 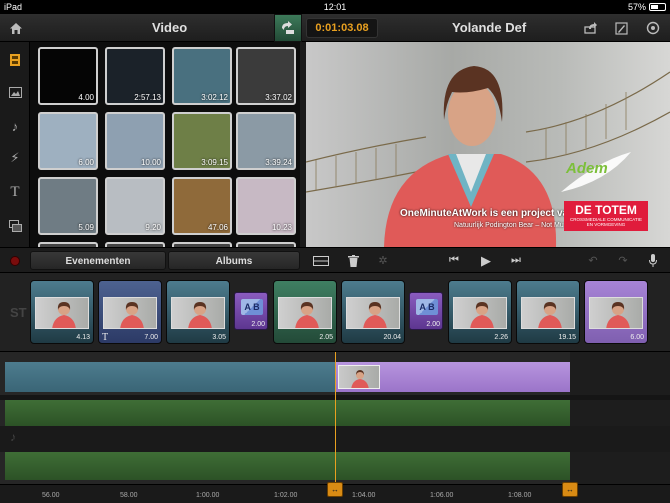 I want to click on library-thumbnail: 3:09.15, so click(x=202, y=141).